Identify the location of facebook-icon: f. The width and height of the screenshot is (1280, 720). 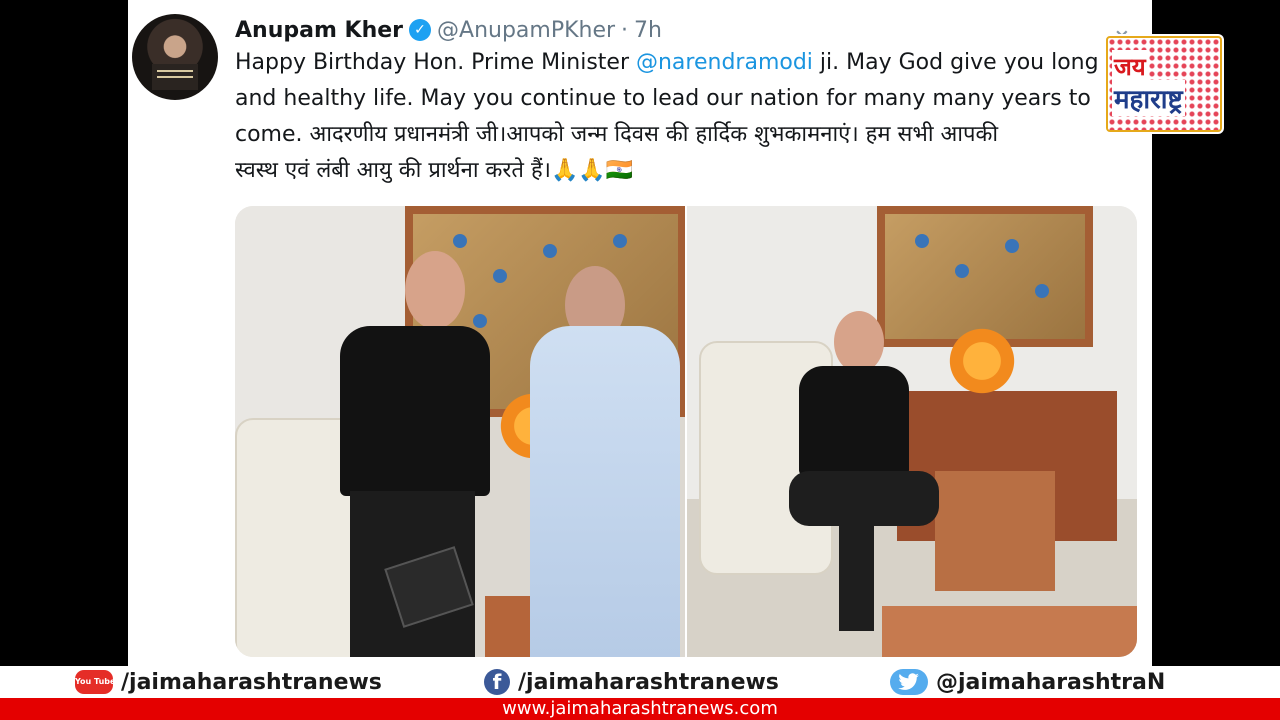
(497, 682).